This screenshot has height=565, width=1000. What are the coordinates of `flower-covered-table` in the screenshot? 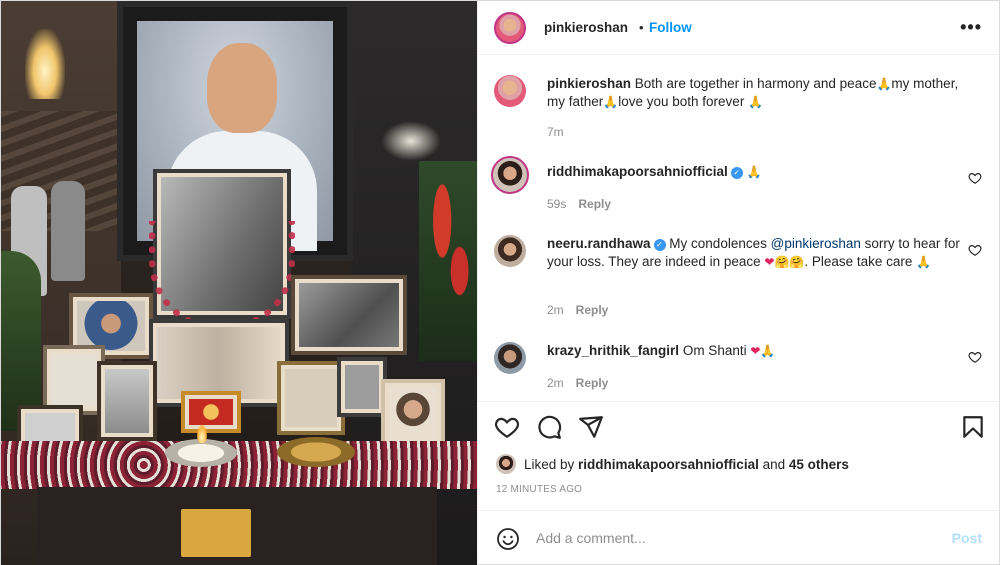 It's located at (239, 465).